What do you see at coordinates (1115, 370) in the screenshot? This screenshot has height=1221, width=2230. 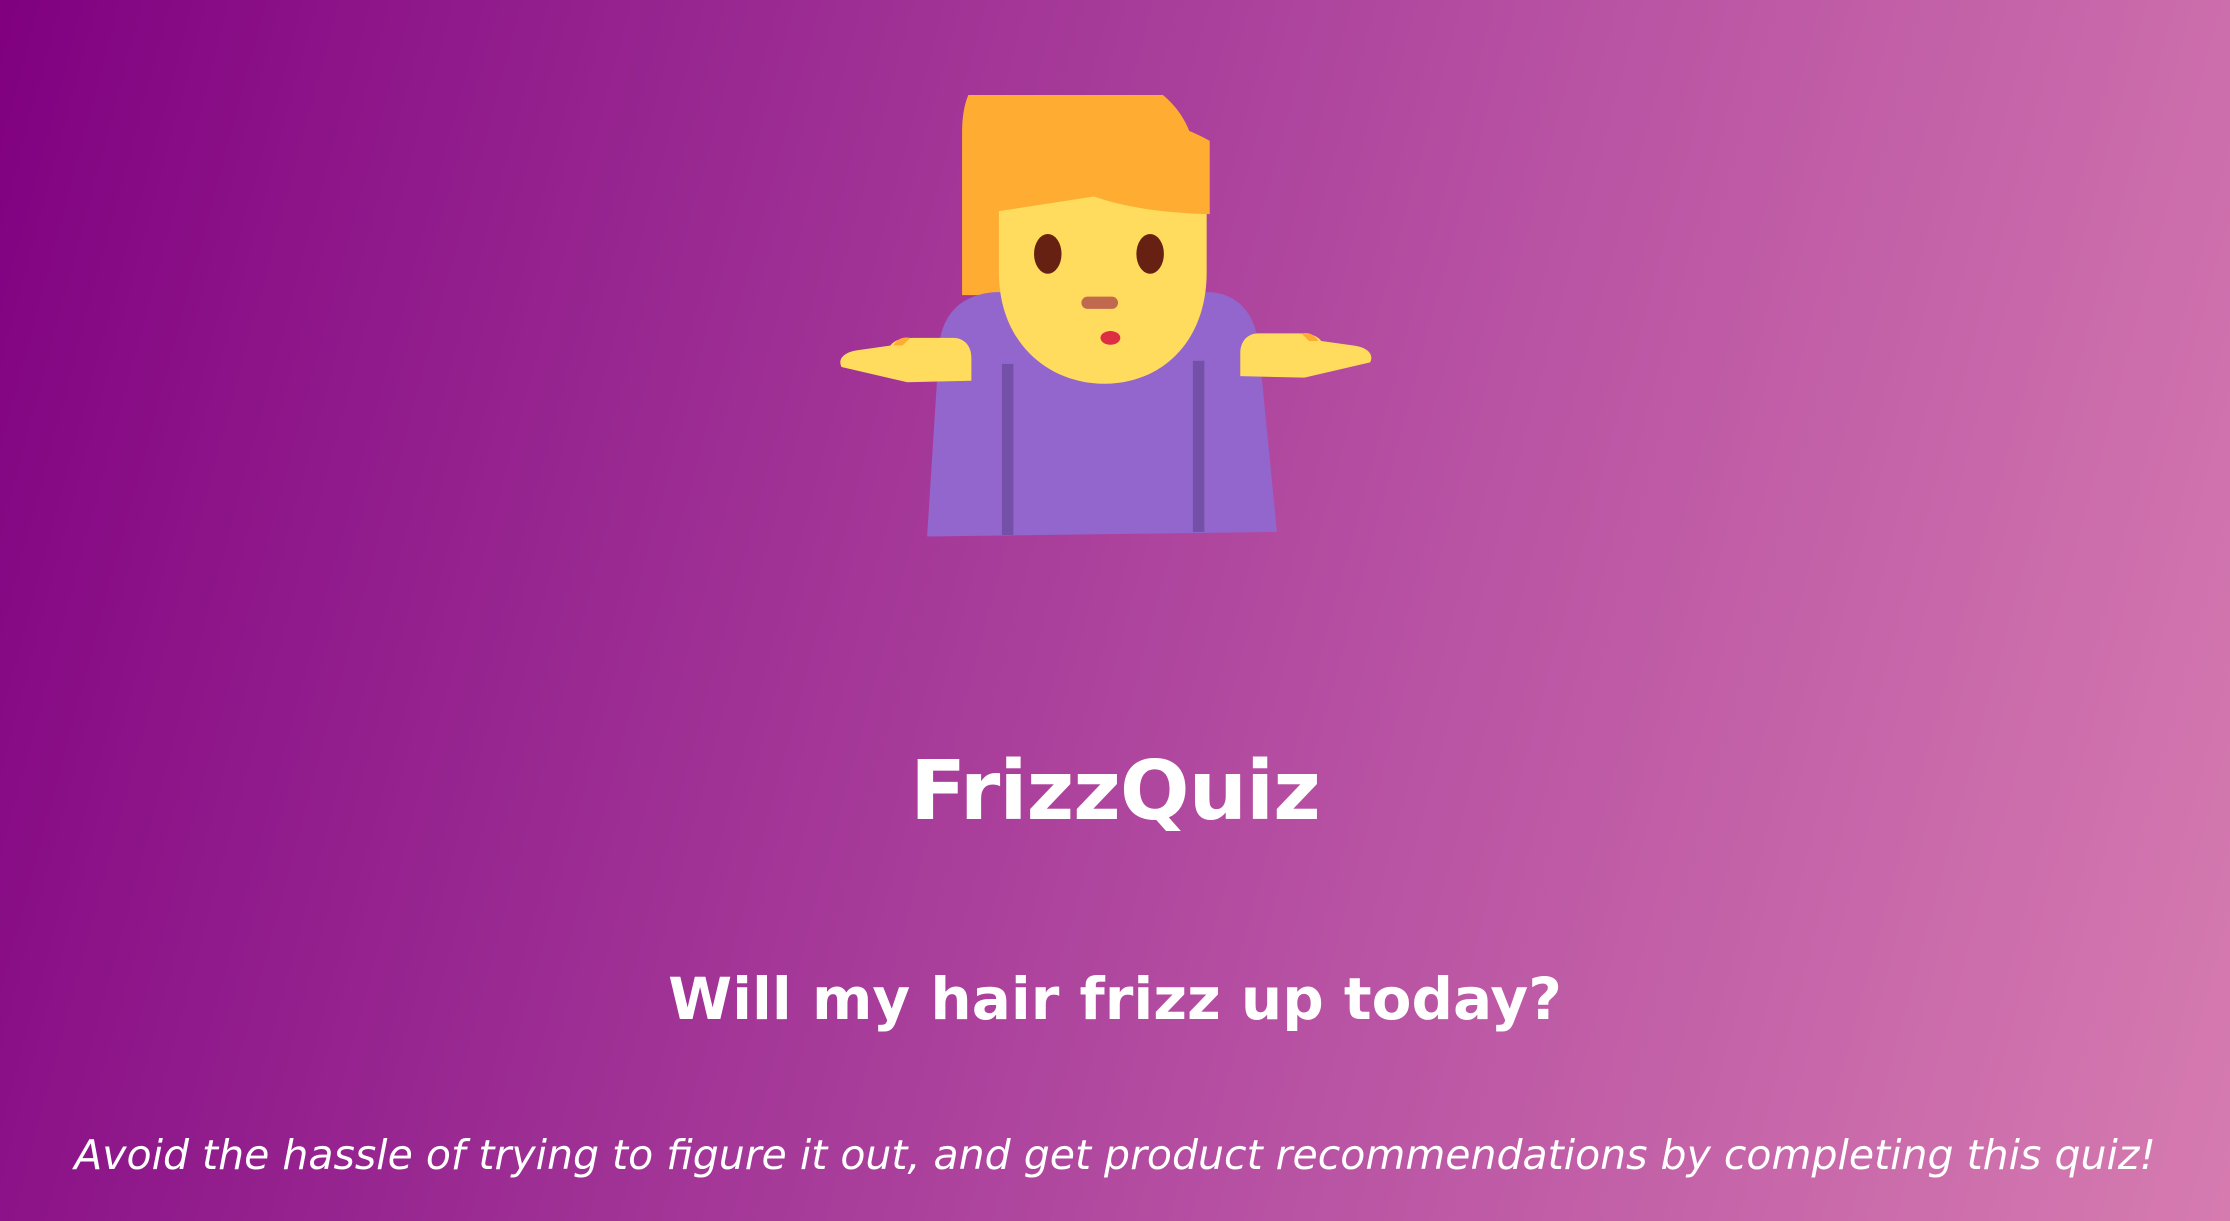 I see `woman-shrugging-icon` at bounding box center [1115, 370].